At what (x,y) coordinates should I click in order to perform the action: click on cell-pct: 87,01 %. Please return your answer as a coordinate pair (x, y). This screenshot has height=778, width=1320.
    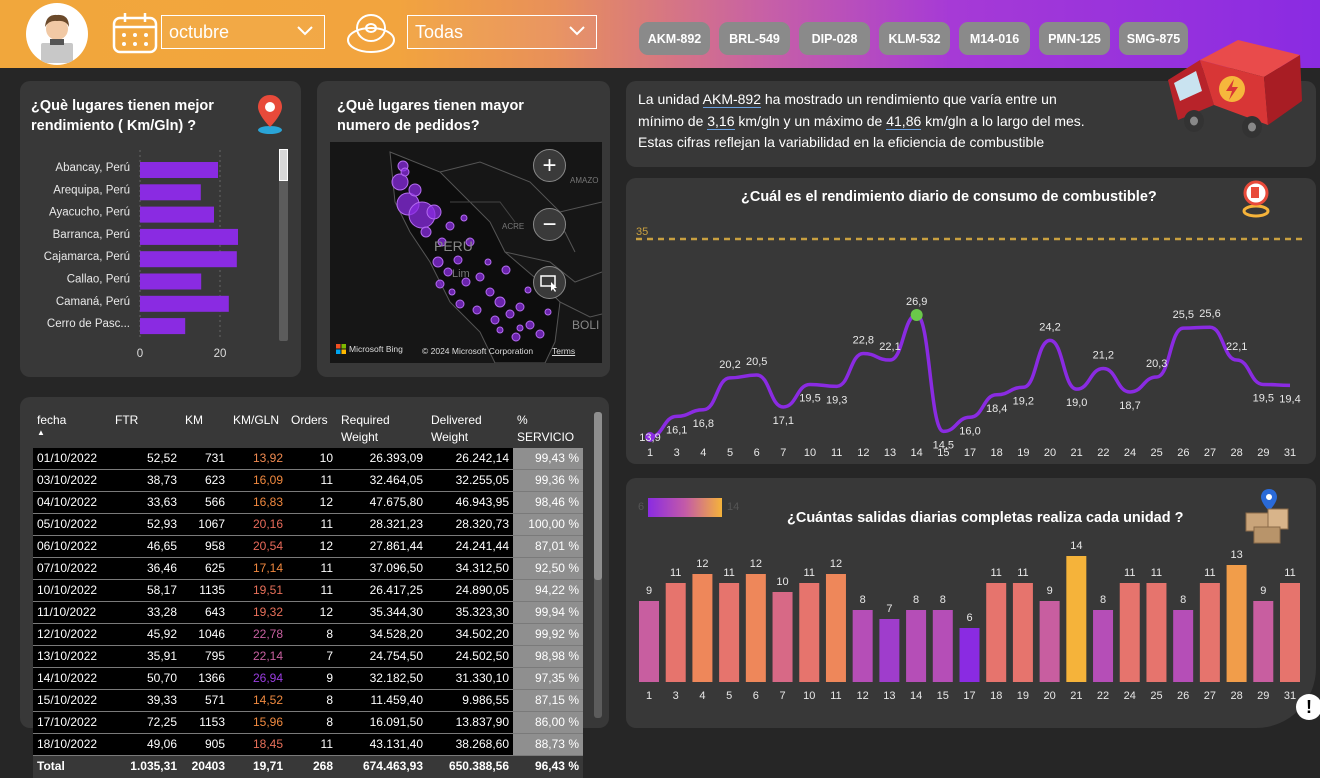
    Looking at the image, I should click on (548, 547).